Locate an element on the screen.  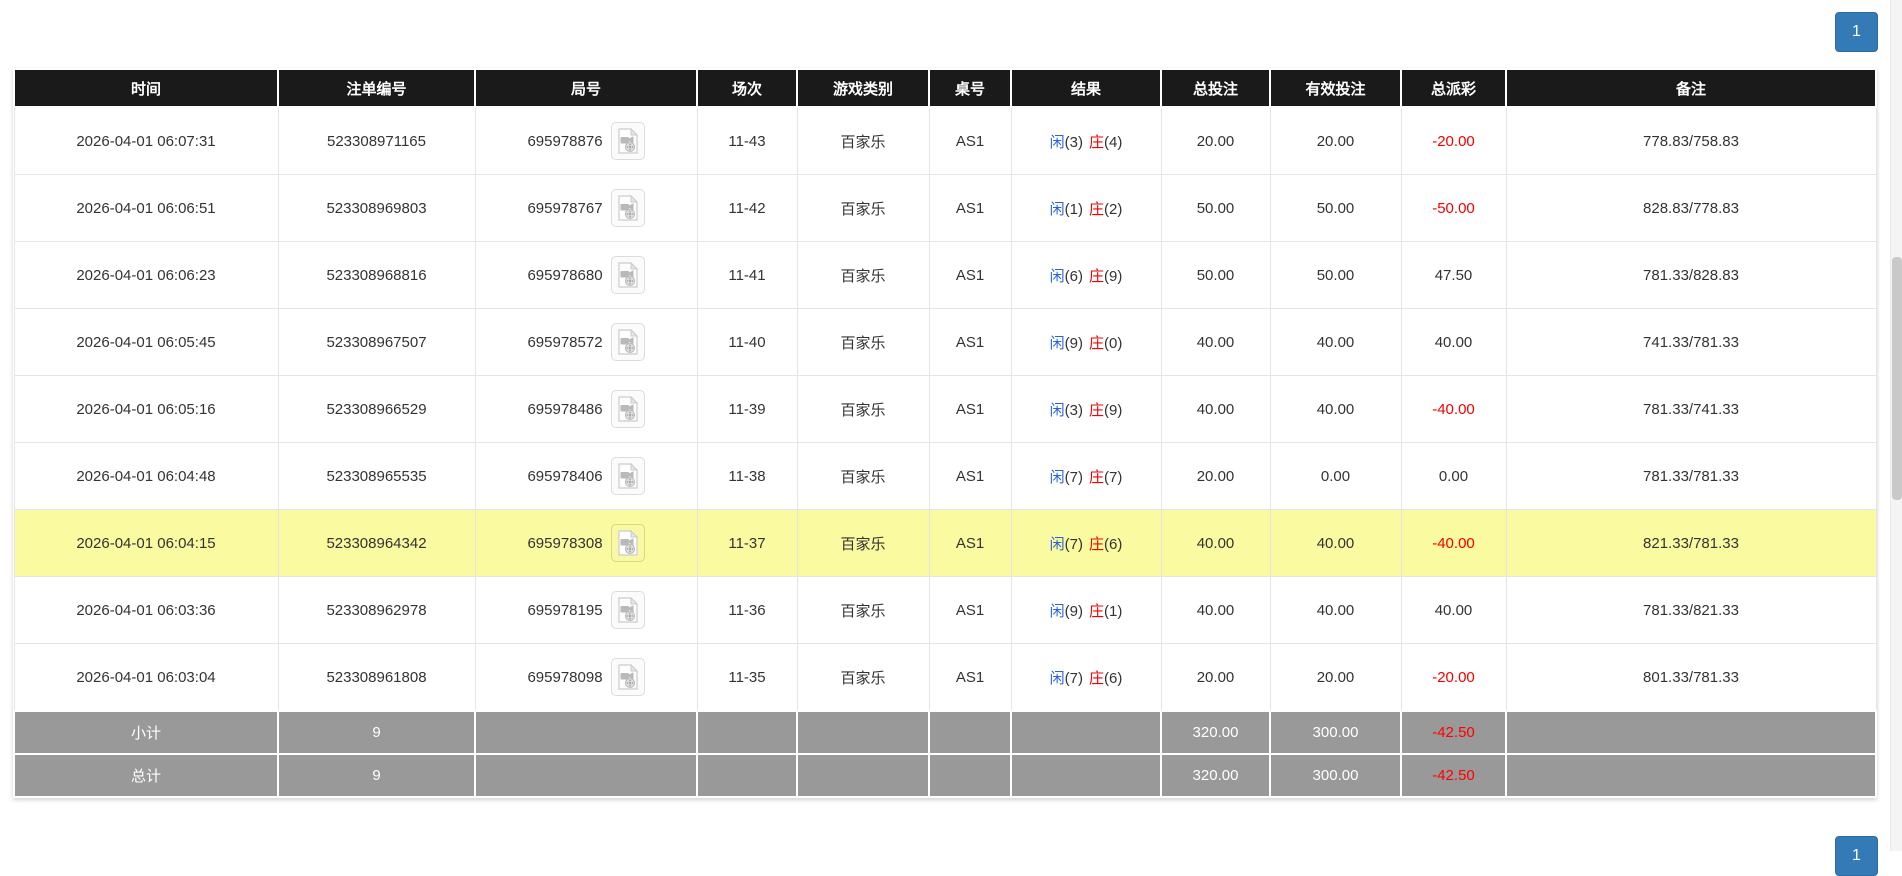
cell-result: 闲(1) 庄(2) is located at coordinates (1086, 208).